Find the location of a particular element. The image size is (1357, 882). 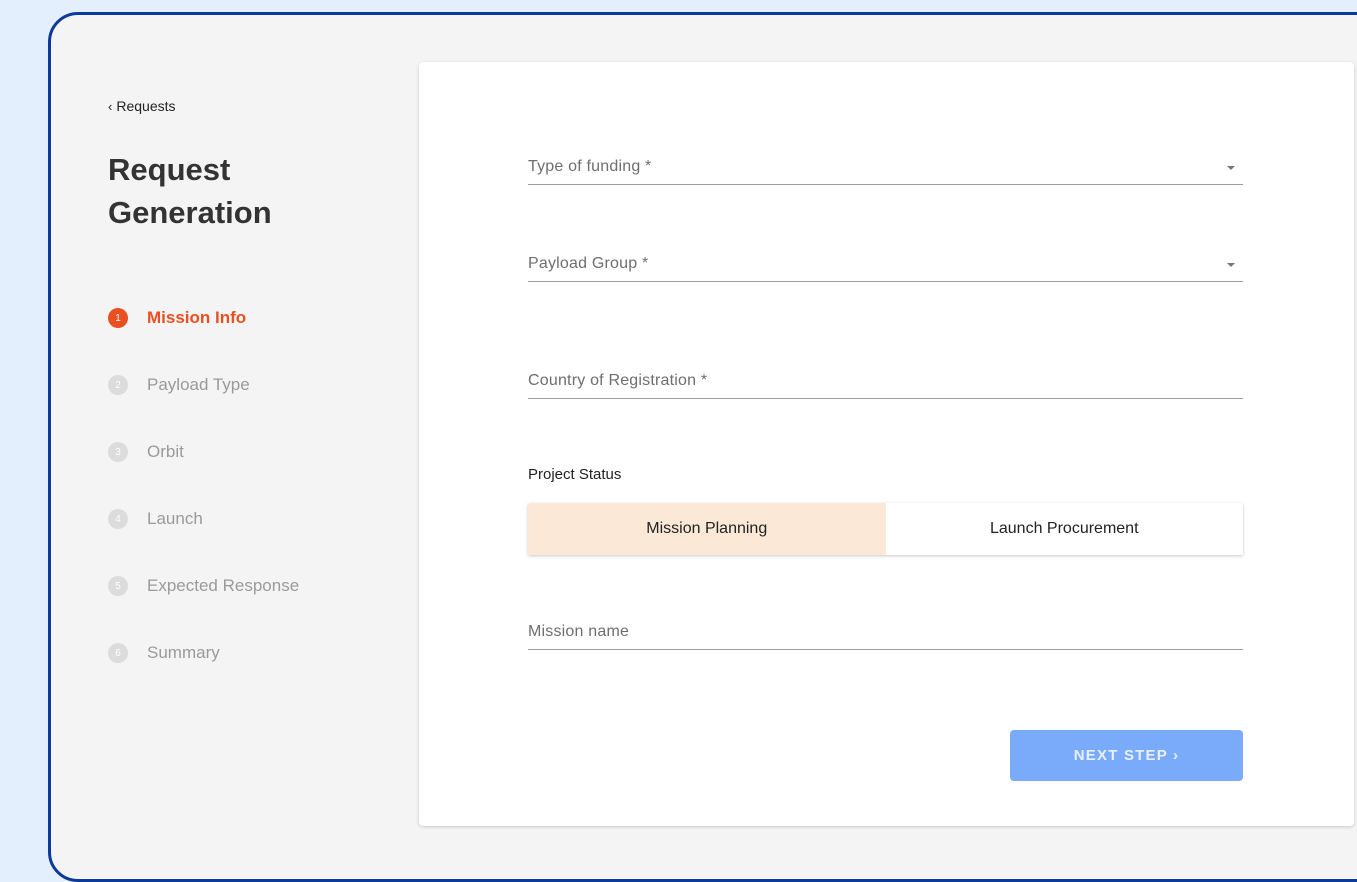

chevron-left-icon: ‹ is located at coordinates (110, 106).